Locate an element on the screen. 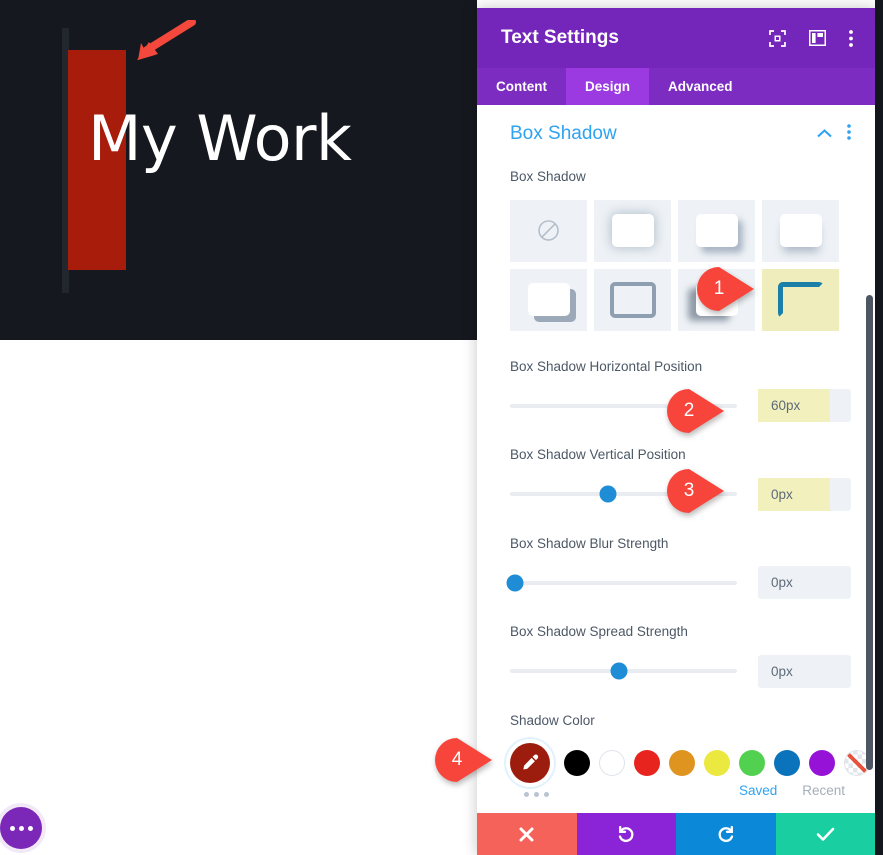  color-saved-recent-tabs: Saved Recent is located at coordinates (680, 790).